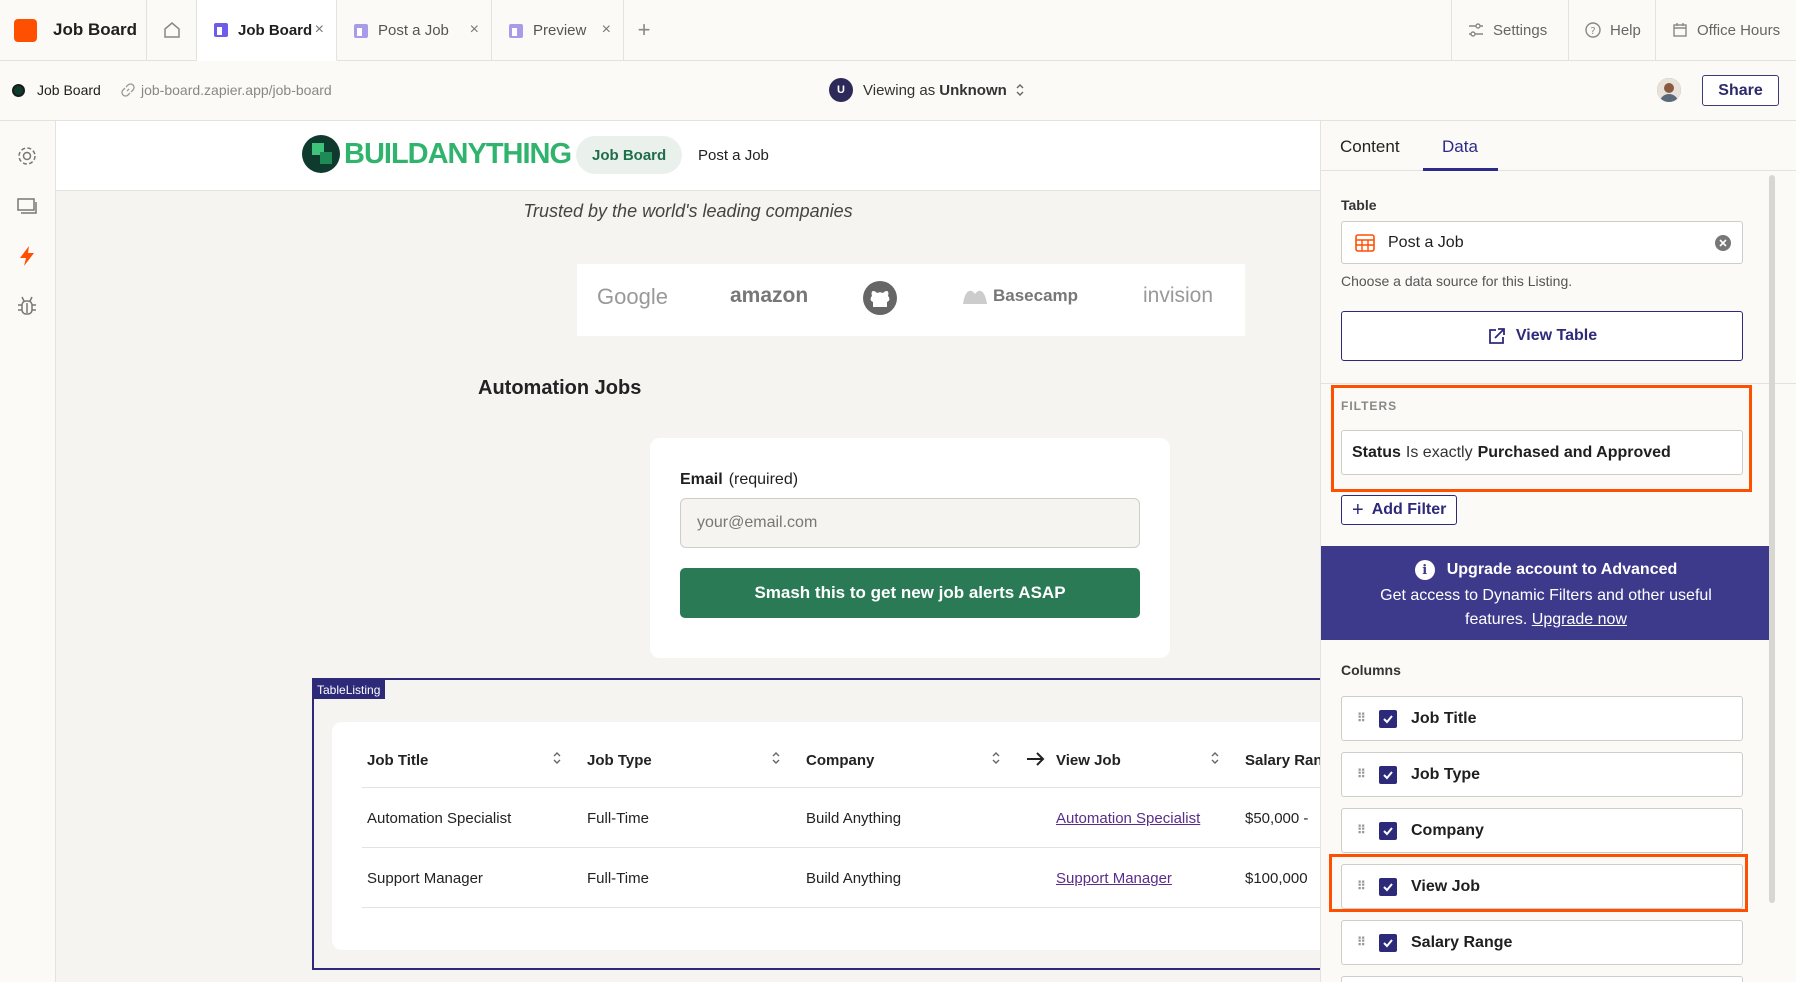  I want to click on site-logo: BUILDANYTHING, so click(437, 154).